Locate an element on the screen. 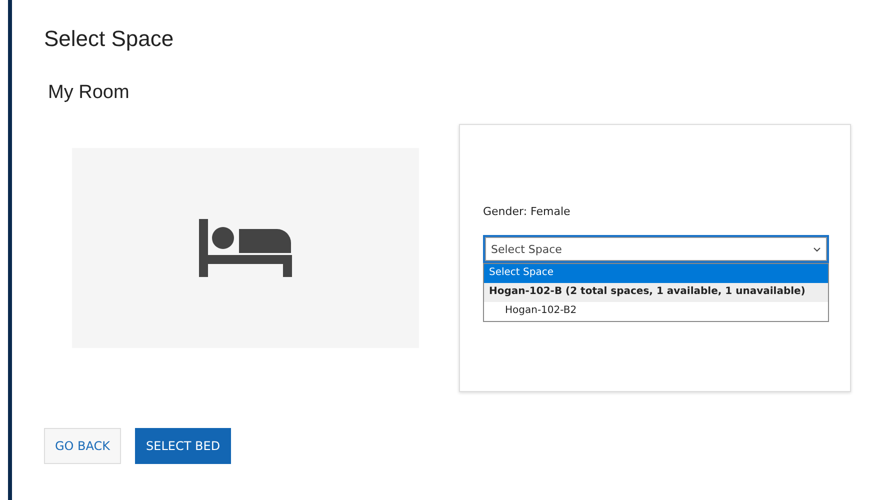 This screenshot has height=500, width=879. bed-icon is located at coordinates (245, 248).